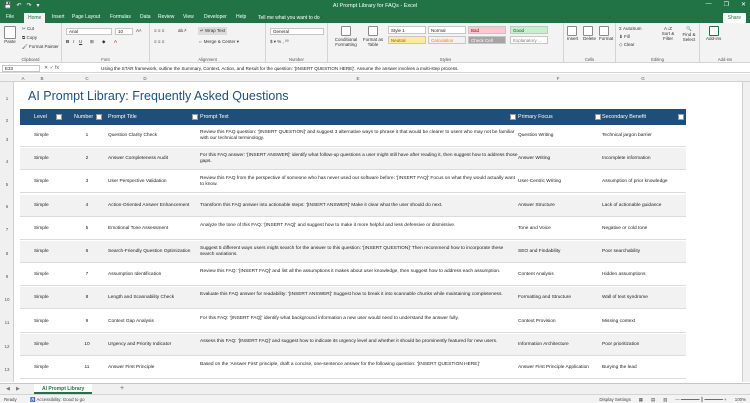 The width and height of the screenshot is (750, 403). I want to click on display-settings-button: Display Settings, so click(614, 400).